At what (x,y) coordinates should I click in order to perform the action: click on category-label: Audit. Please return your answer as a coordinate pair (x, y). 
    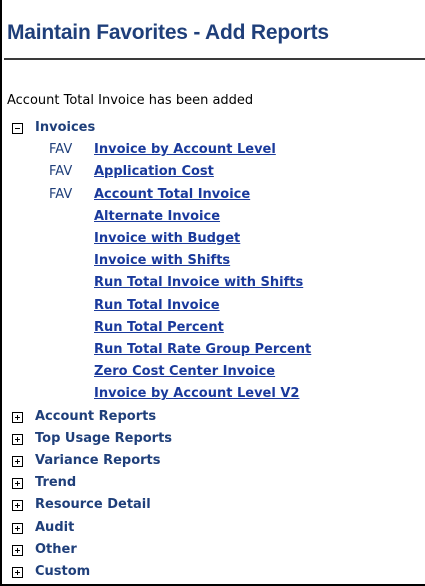
    Looking at the image, I should click on (54, 527).